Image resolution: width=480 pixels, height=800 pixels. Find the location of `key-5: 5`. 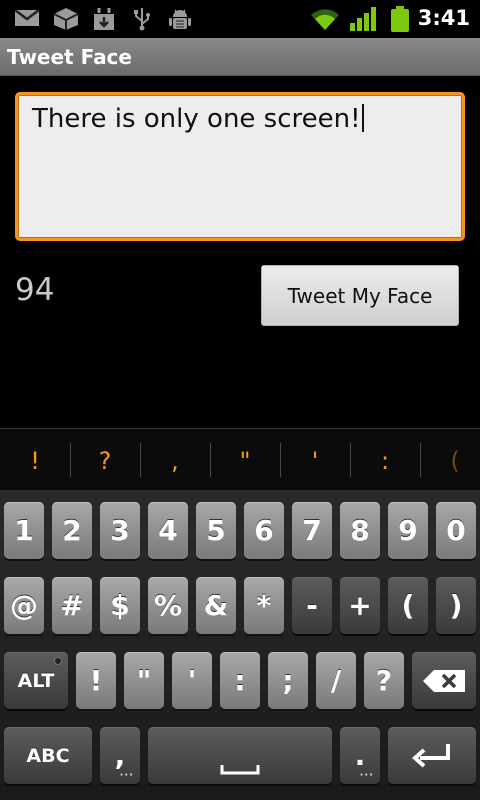

key-5: 5 is located at coordinates (216, 530).